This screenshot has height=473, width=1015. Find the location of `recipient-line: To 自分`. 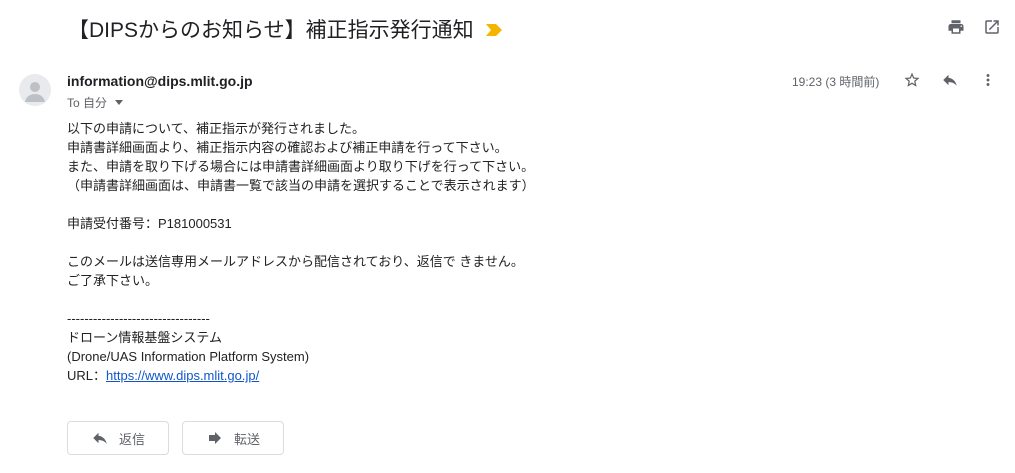

recipient-line: To 自分 is located at coordinates (95, 102).